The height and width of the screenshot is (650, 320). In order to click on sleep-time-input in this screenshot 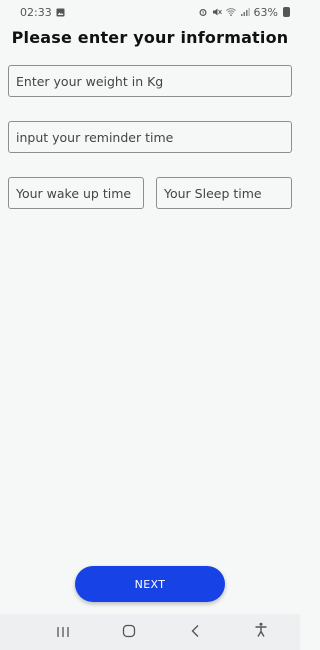, I will do `click(224, 193)`.